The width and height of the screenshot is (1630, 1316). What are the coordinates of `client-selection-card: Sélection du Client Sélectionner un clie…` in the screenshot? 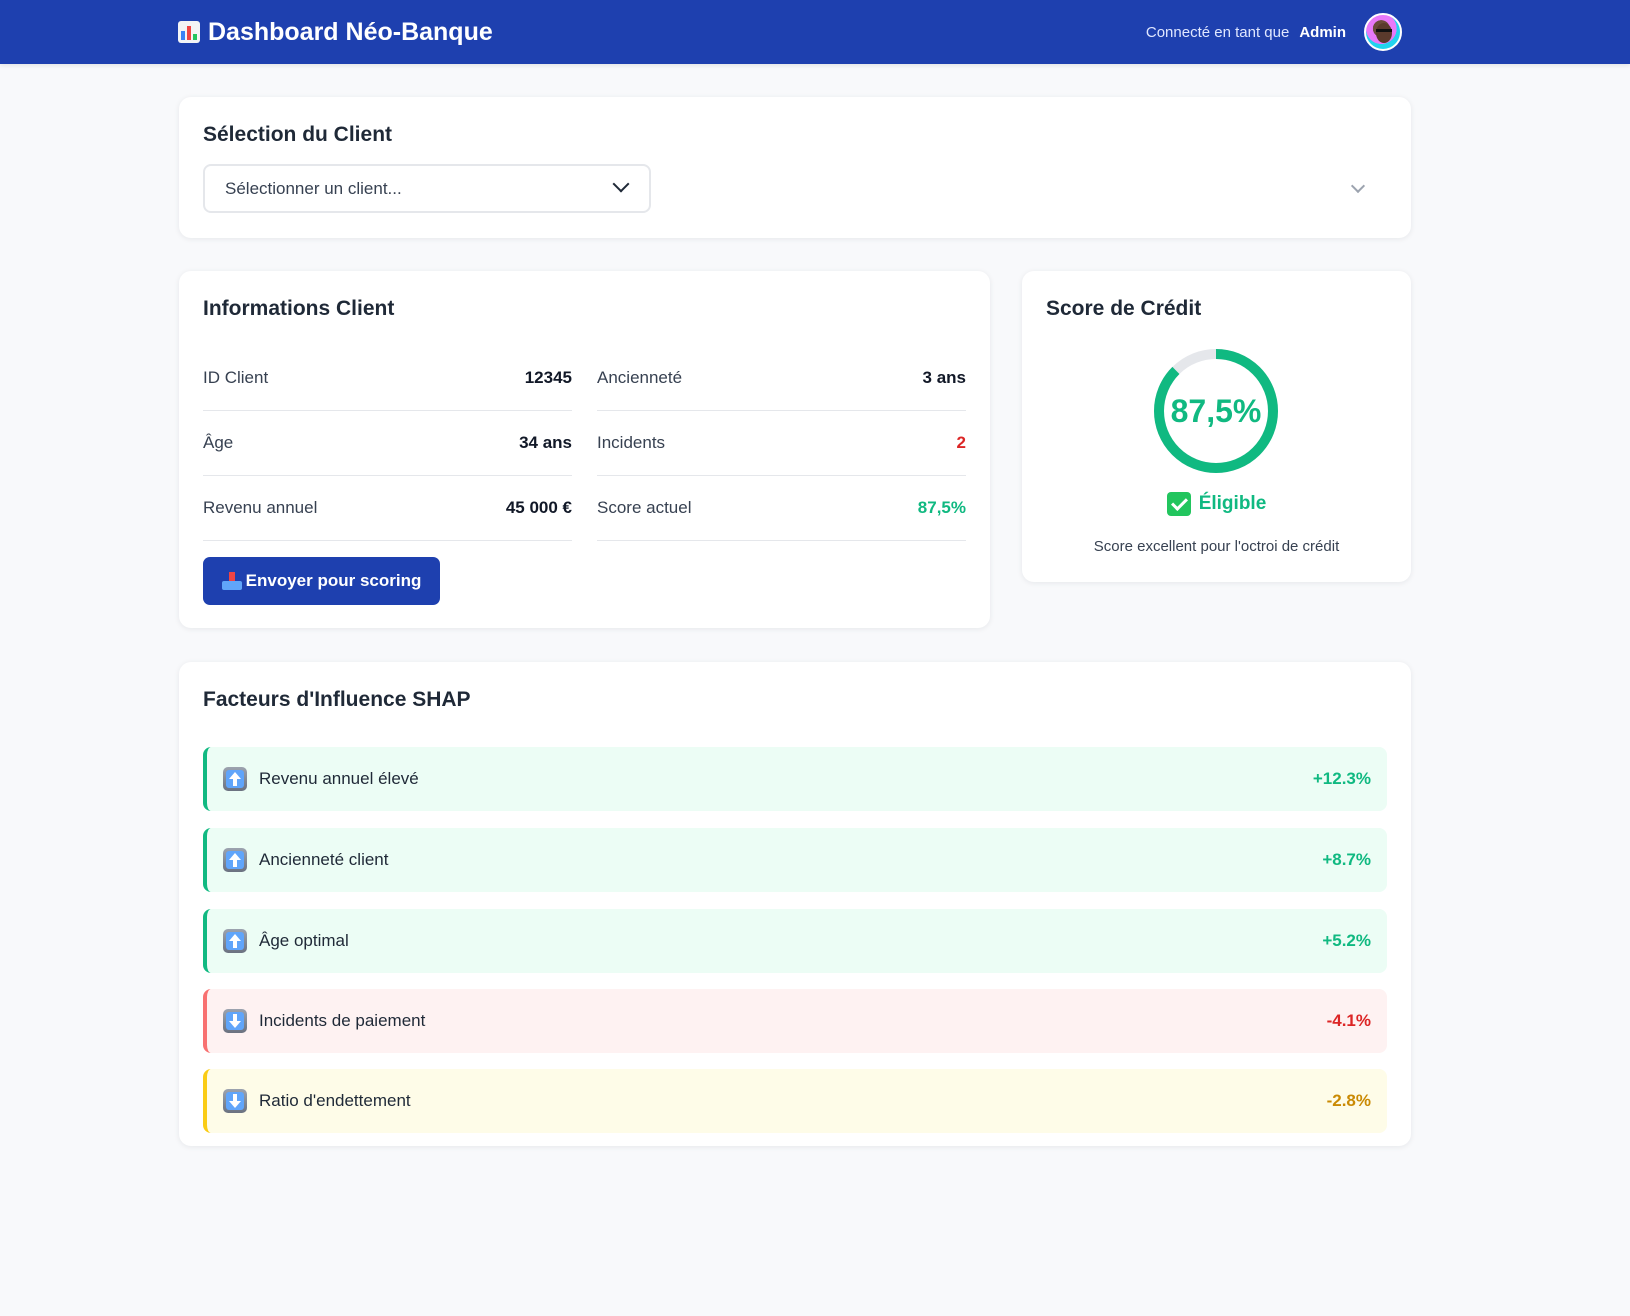 It's located at (795, 167).